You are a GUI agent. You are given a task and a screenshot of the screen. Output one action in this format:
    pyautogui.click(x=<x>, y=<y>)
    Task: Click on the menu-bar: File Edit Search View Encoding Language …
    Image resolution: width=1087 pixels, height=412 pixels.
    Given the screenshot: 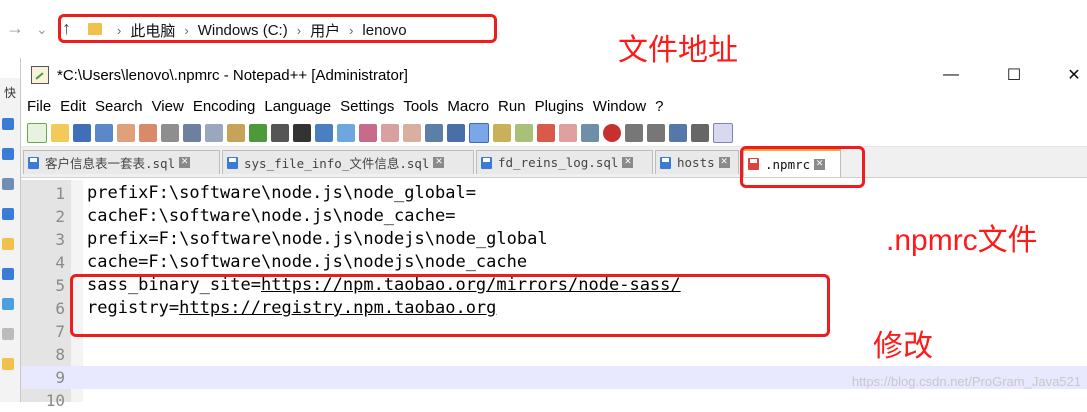 What is the action you would take?
    pyautogui.click(x=554, y=106)
    